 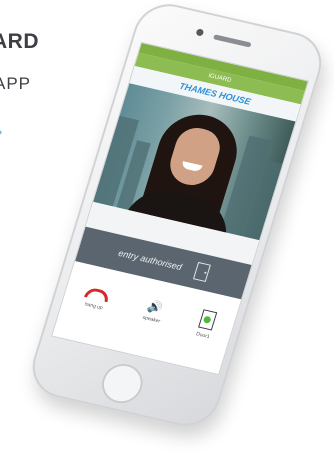 What do you see at coordinates (200, 32) in the screenshot?
I see `front-camera` at bounding box center [200, 32].